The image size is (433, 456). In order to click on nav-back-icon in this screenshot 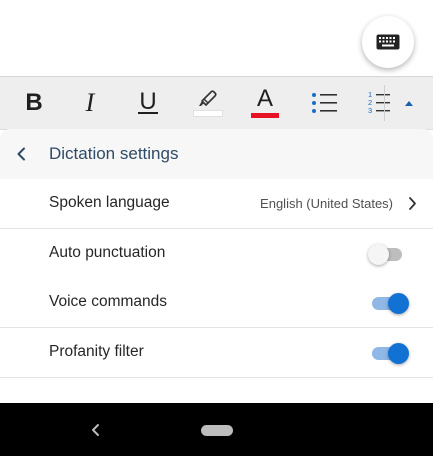, I will do `click(96, 430)`.